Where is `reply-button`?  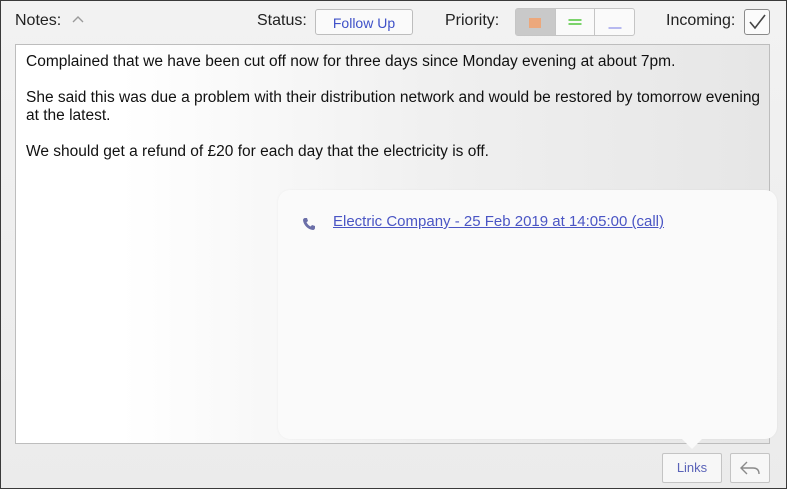
reply-button is located at coordinates (750, 468).